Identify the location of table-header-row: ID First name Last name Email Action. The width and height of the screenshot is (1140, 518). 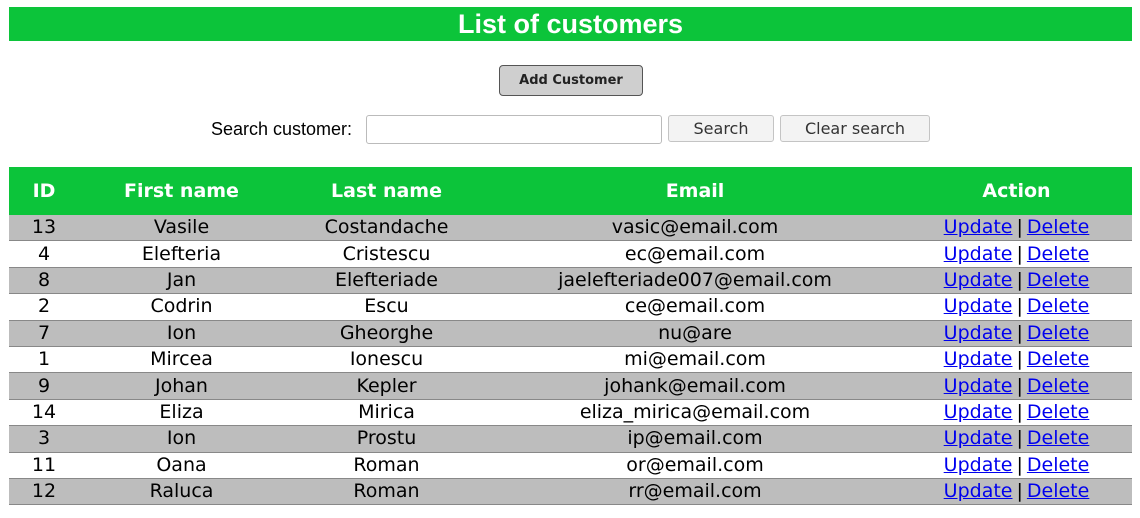
(570, 191).